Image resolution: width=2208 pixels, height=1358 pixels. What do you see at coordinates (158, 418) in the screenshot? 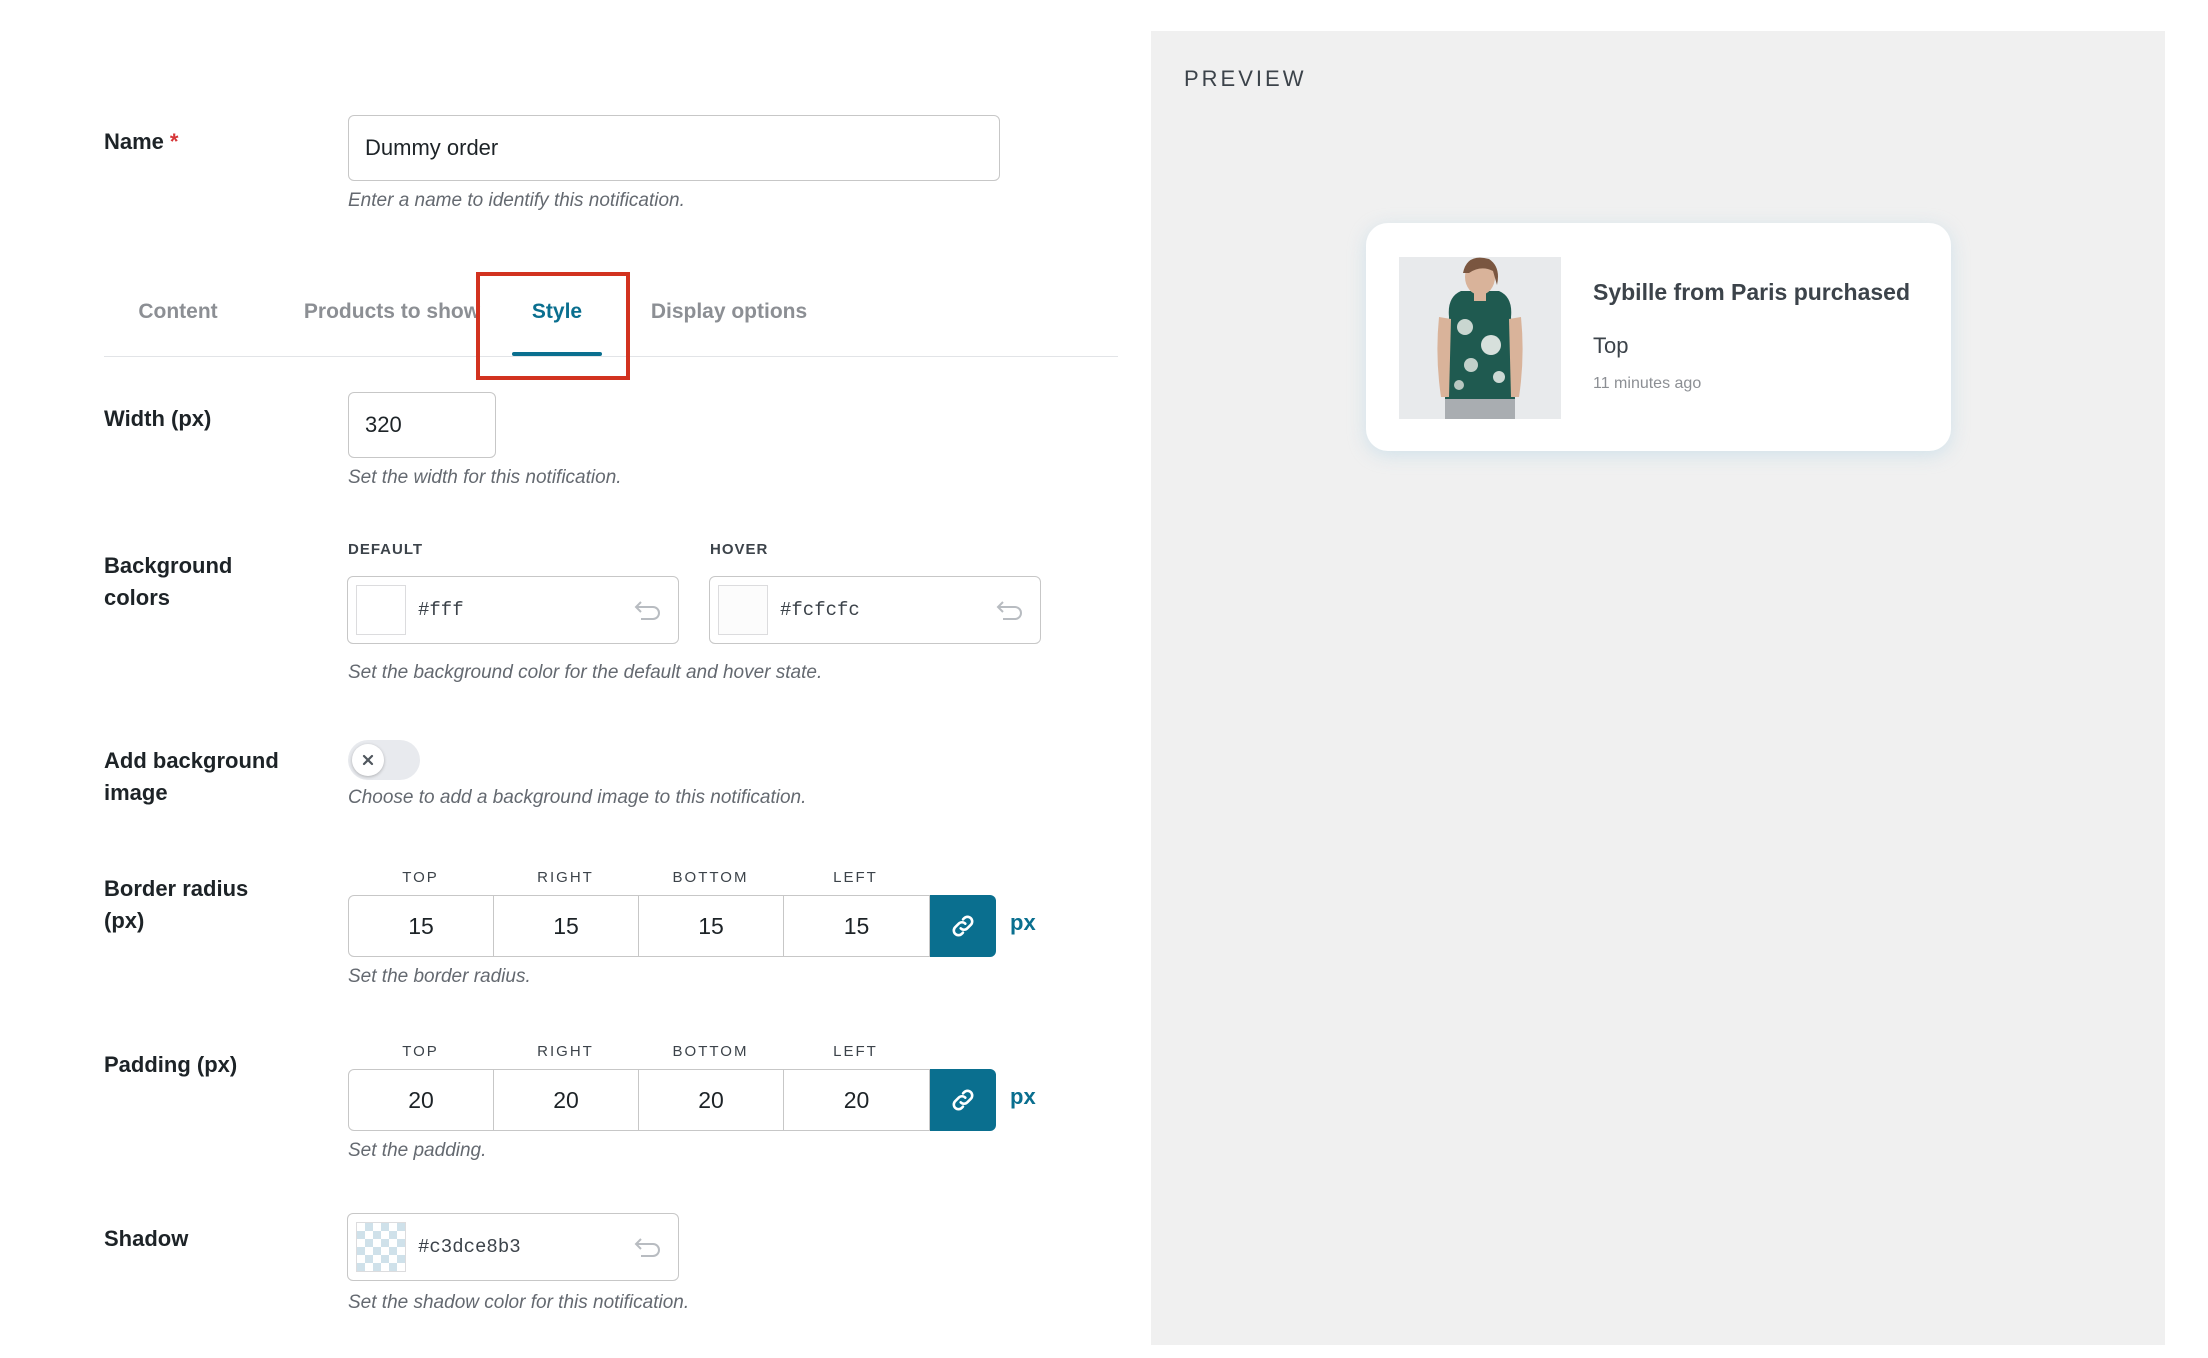
I see `width-label: Width (px)` at bounding box center [158, 418].